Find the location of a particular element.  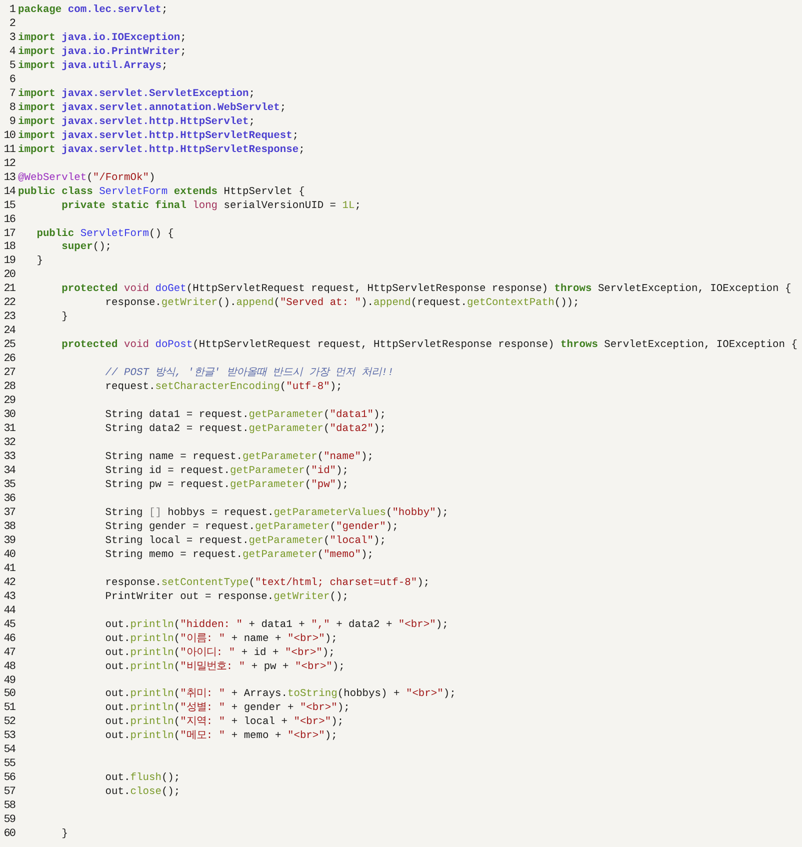

line-number: 3 is located at coordinates (11, 37).